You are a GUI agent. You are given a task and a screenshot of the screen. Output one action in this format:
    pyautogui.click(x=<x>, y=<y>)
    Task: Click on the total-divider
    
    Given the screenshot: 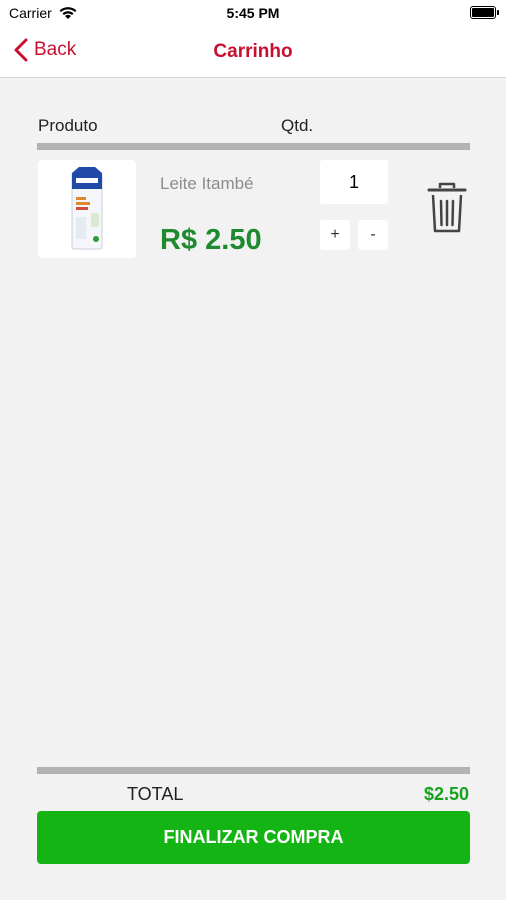 What is the action you would take?
    pyautogui.click(x=253, y=770)
    